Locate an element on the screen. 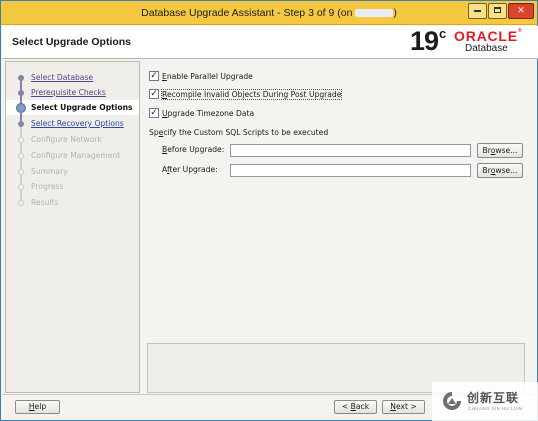 This screenshot has height=421, width=538. btn-text: ext > is located at coordinates (406, 406).